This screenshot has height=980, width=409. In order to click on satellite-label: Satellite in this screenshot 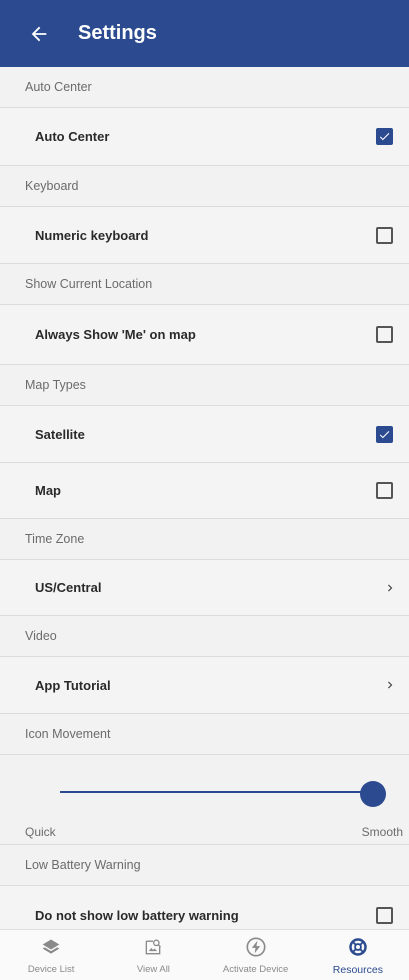, I will do `click(60, 434)`.